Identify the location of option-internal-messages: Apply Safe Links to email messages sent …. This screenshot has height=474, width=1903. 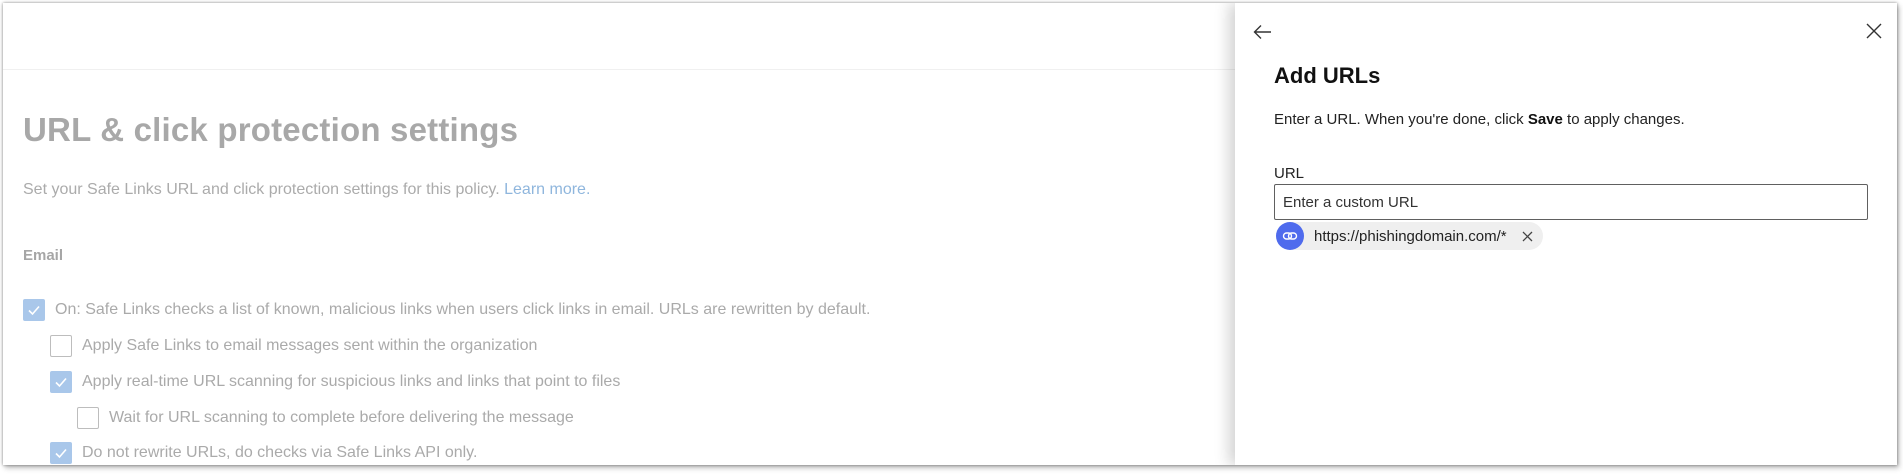
(293, 346).